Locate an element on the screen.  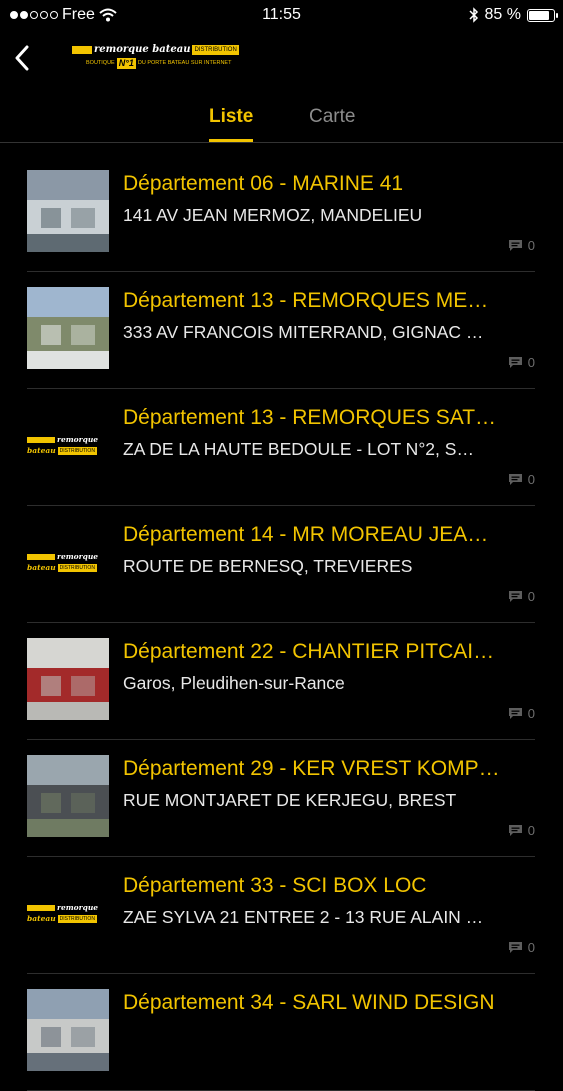
status-right: 85 % is located at coordinates (513, 15).